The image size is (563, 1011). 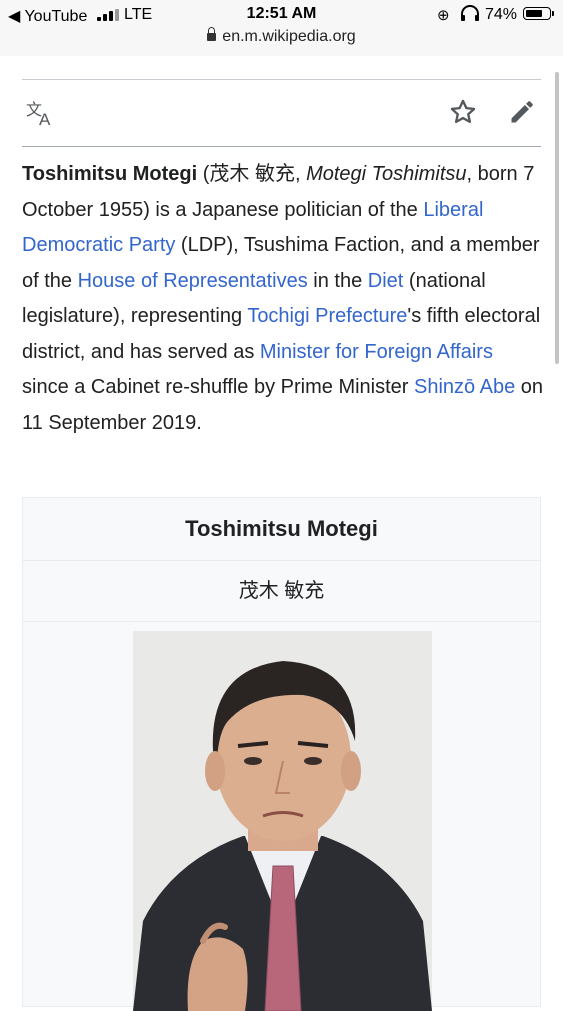 I want to click on link-diet: Diet, so click(x=386, y=281).